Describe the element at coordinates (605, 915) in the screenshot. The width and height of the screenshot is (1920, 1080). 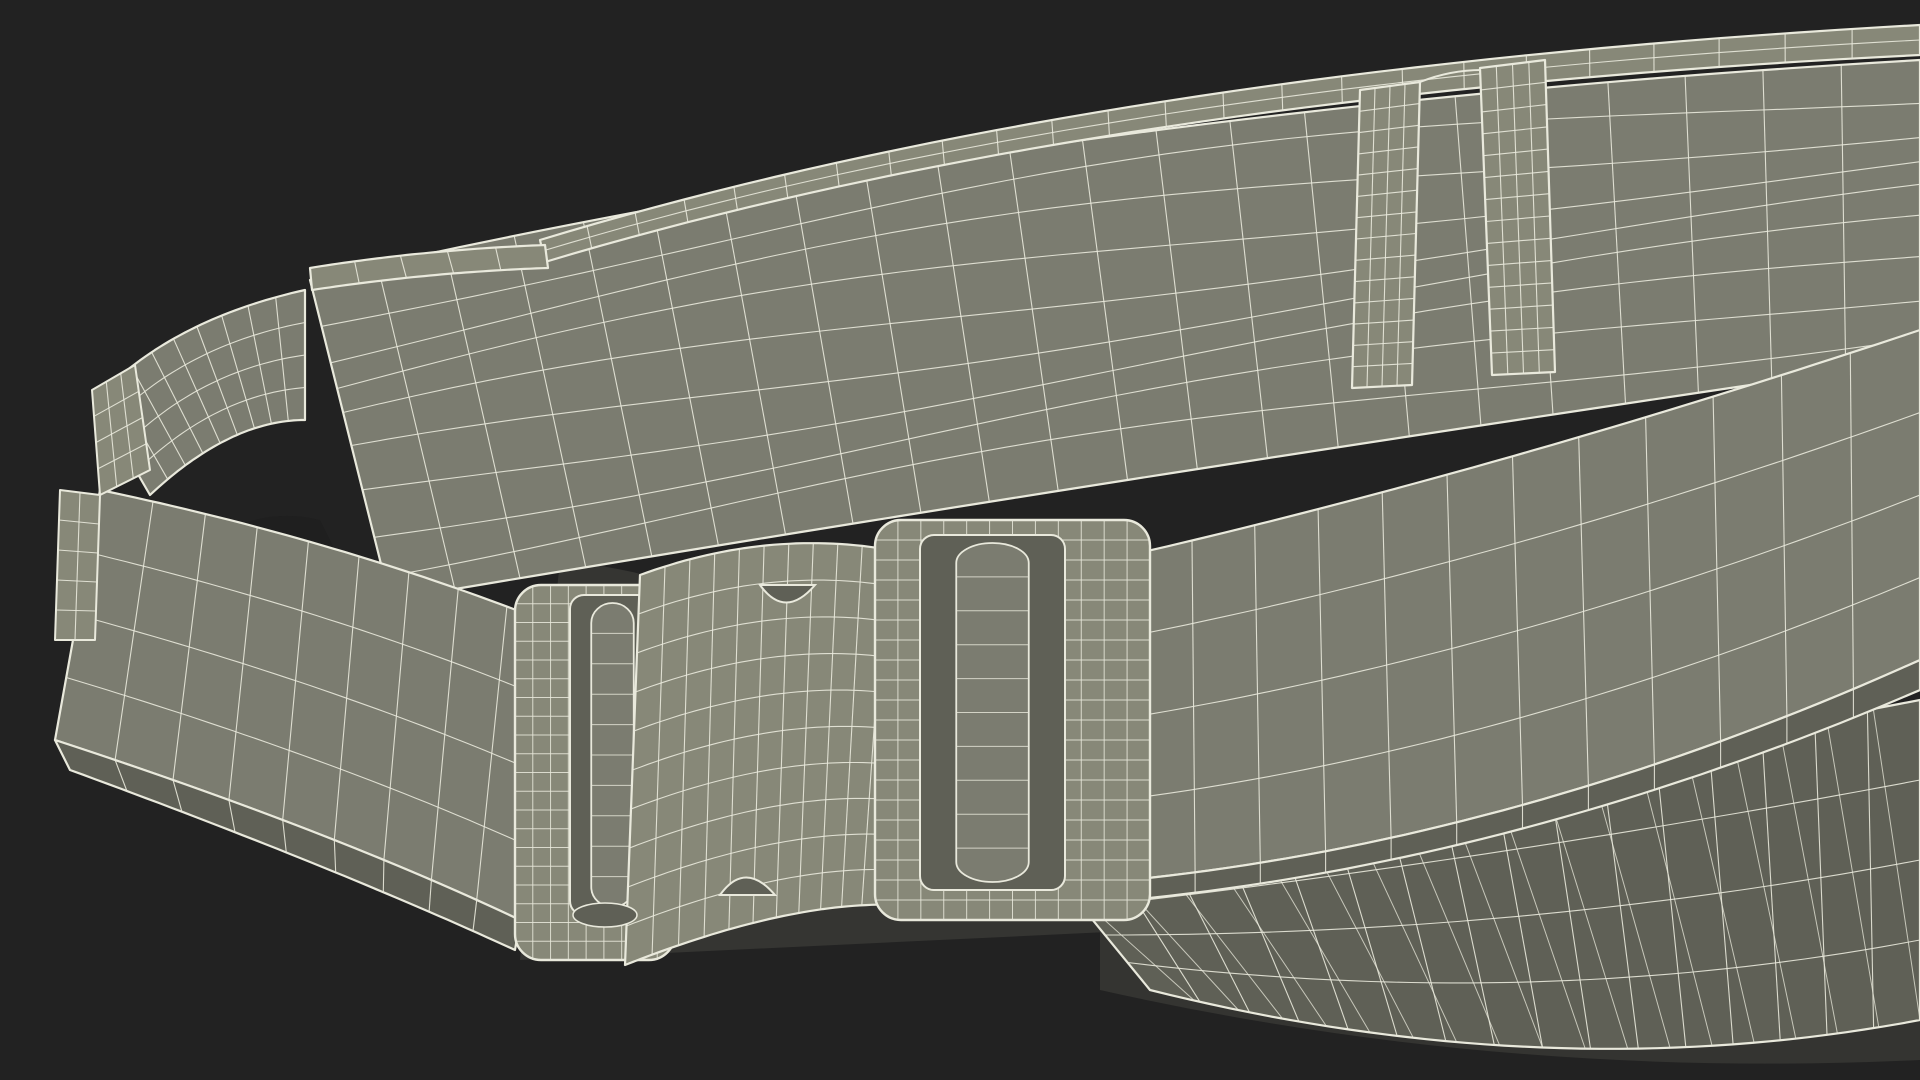
I see `buckle-hinge-left` at that location.